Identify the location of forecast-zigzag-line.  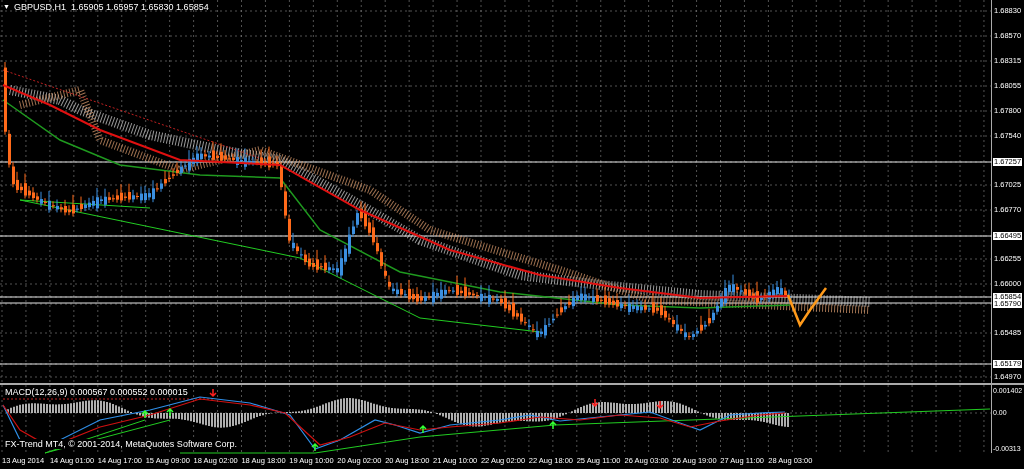
(806, 307).